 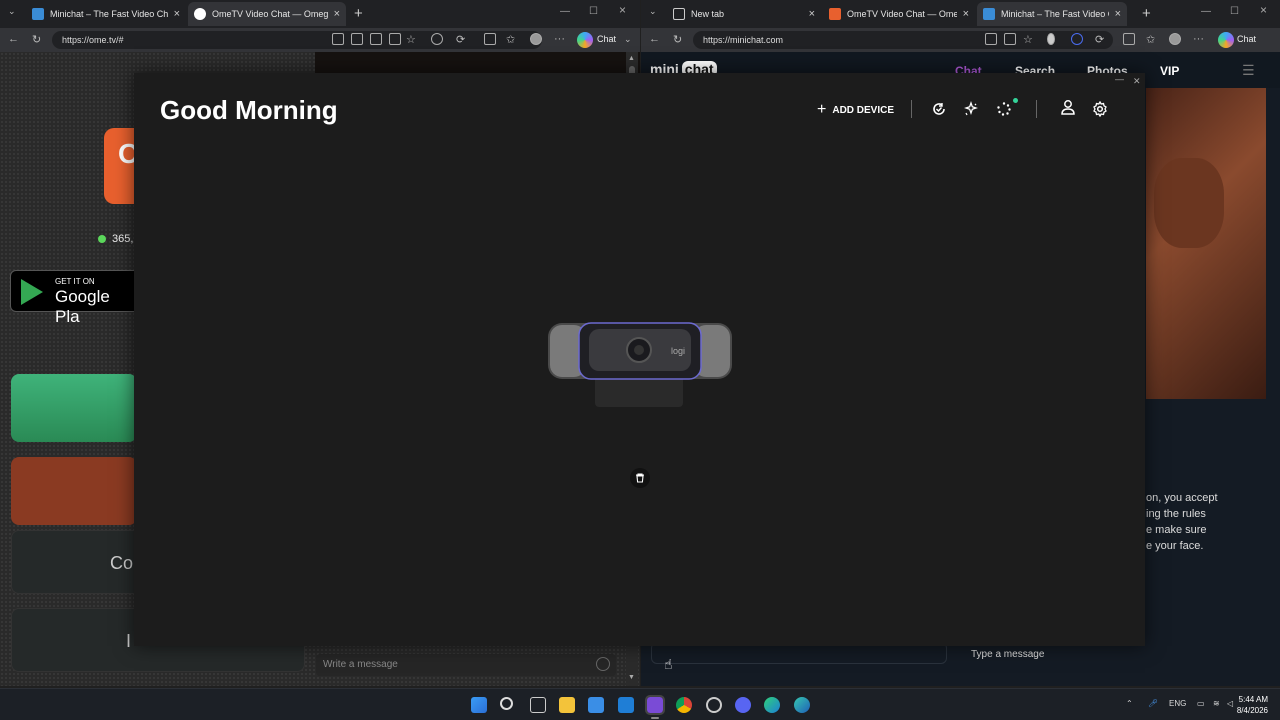 I want to click on stop-button, so click(x=74, y=491).